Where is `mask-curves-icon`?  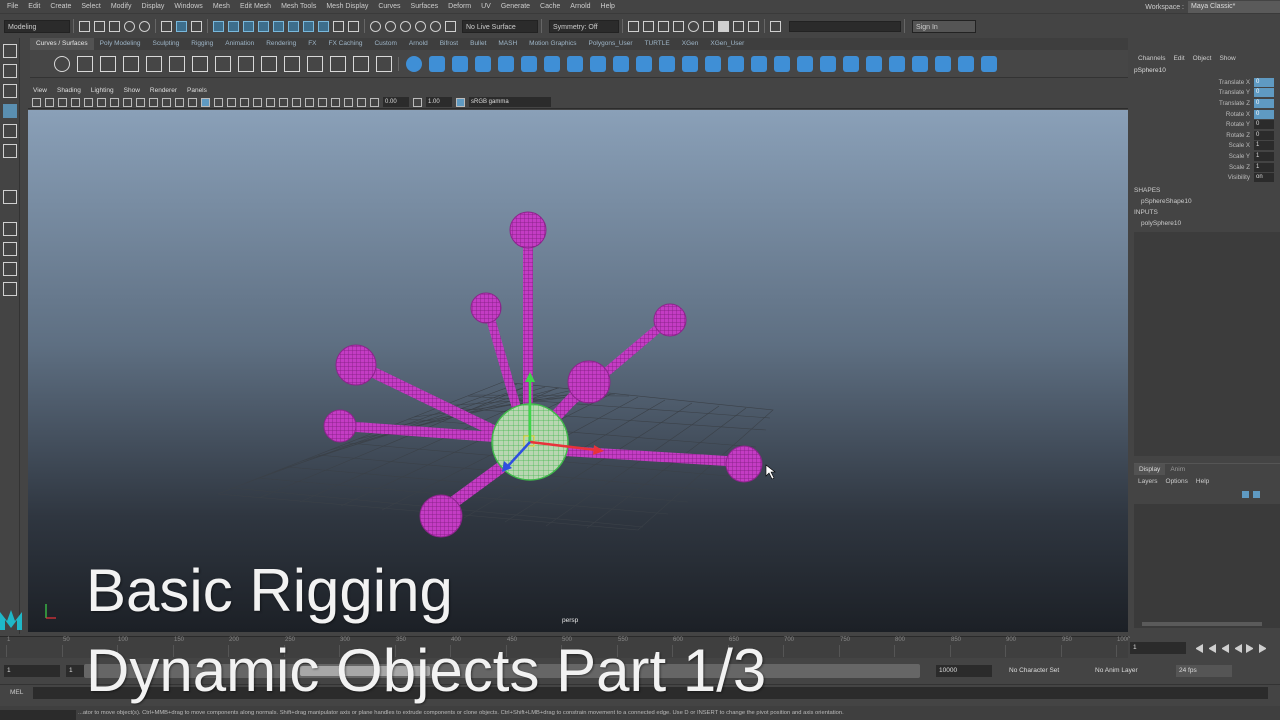 mask-curves-icon is located at coordinates (248, 26).